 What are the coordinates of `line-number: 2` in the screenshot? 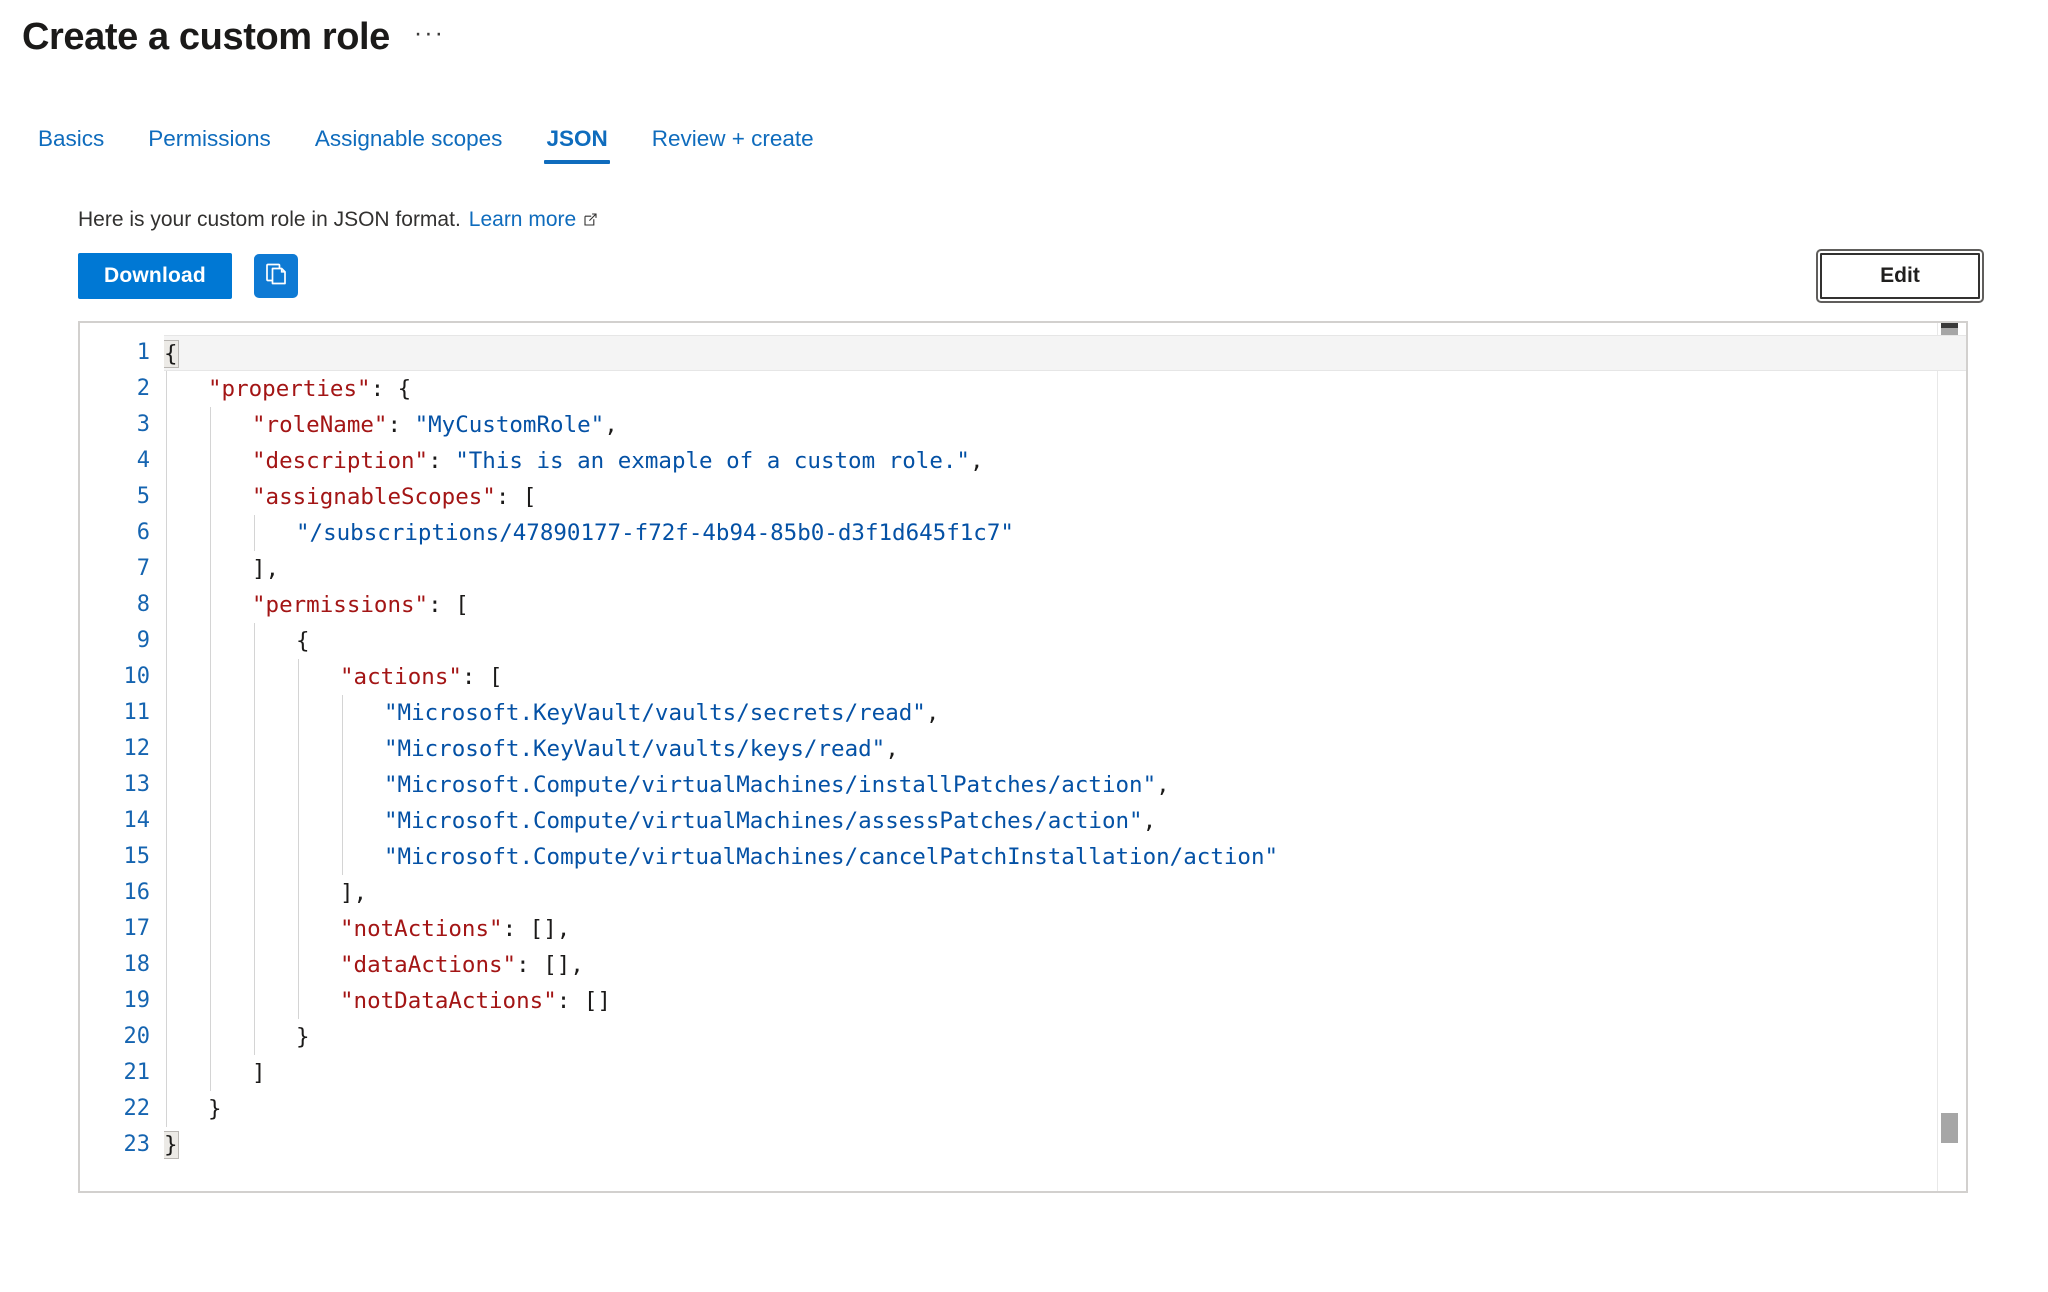 It's located at (143, 388).